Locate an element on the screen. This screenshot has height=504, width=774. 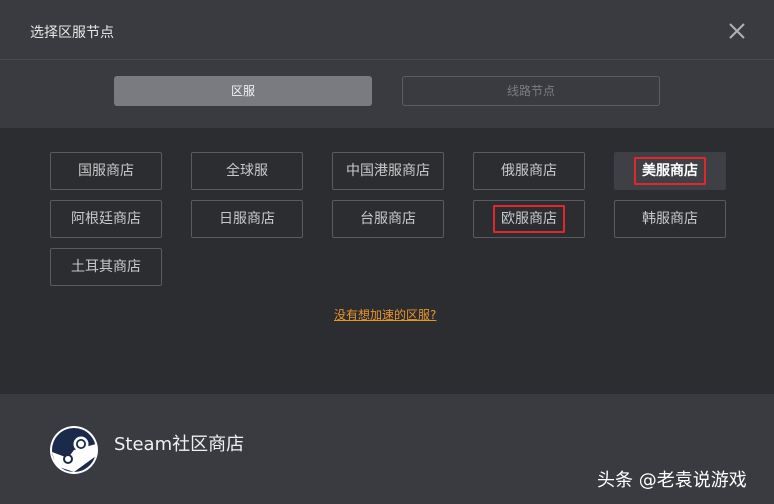
close-button is located at coordinates (737, 31).